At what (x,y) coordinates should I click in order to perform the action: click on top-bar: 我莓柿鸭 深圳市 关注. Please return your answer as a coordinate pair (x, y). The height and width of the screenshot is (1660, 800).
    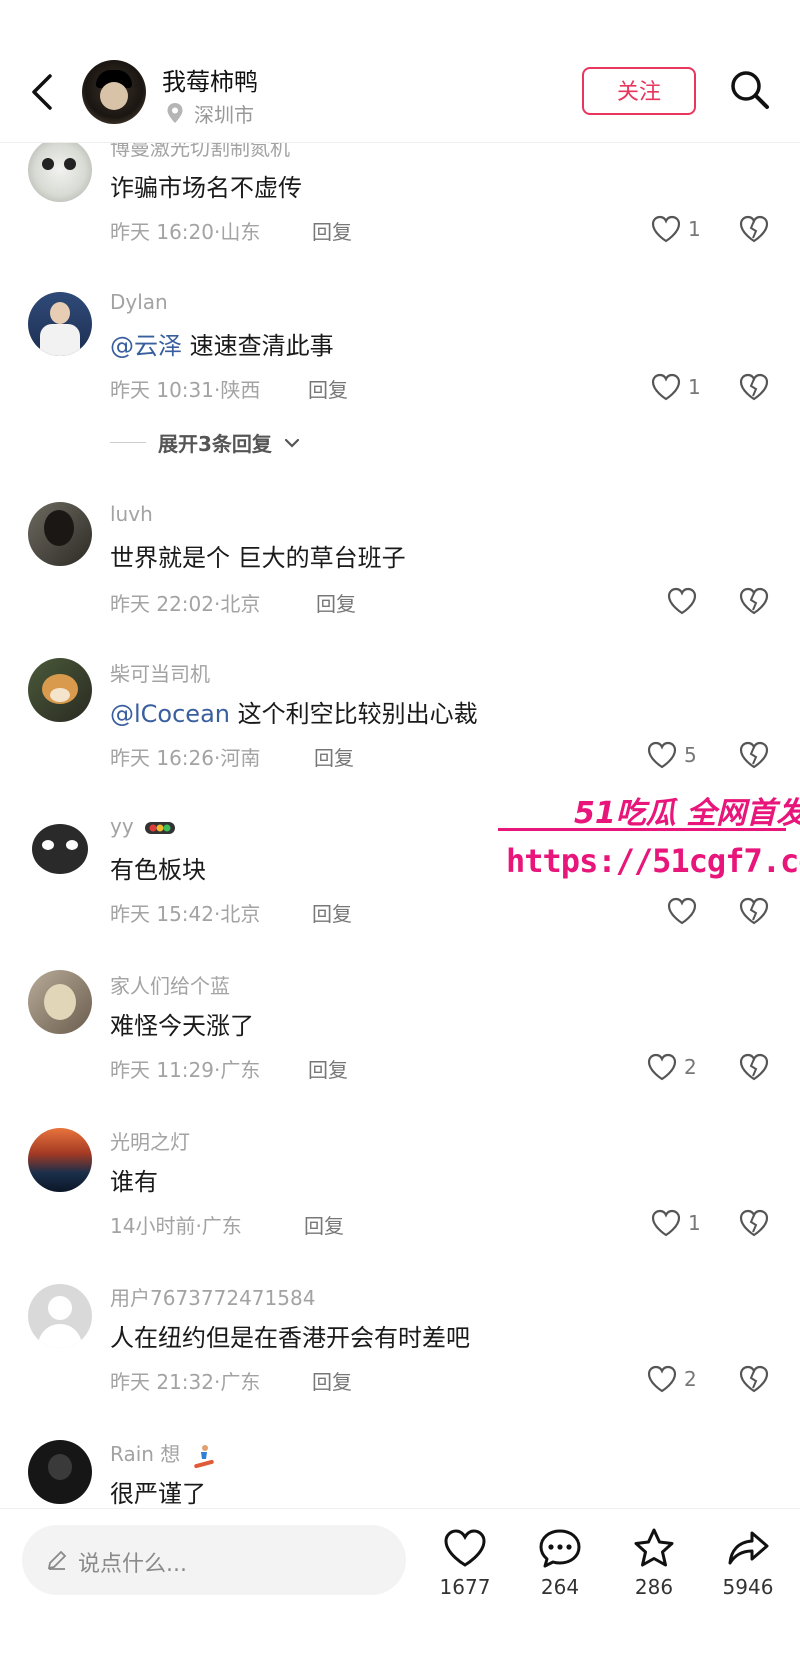
    Looking at the image, I should click on (400, 71).